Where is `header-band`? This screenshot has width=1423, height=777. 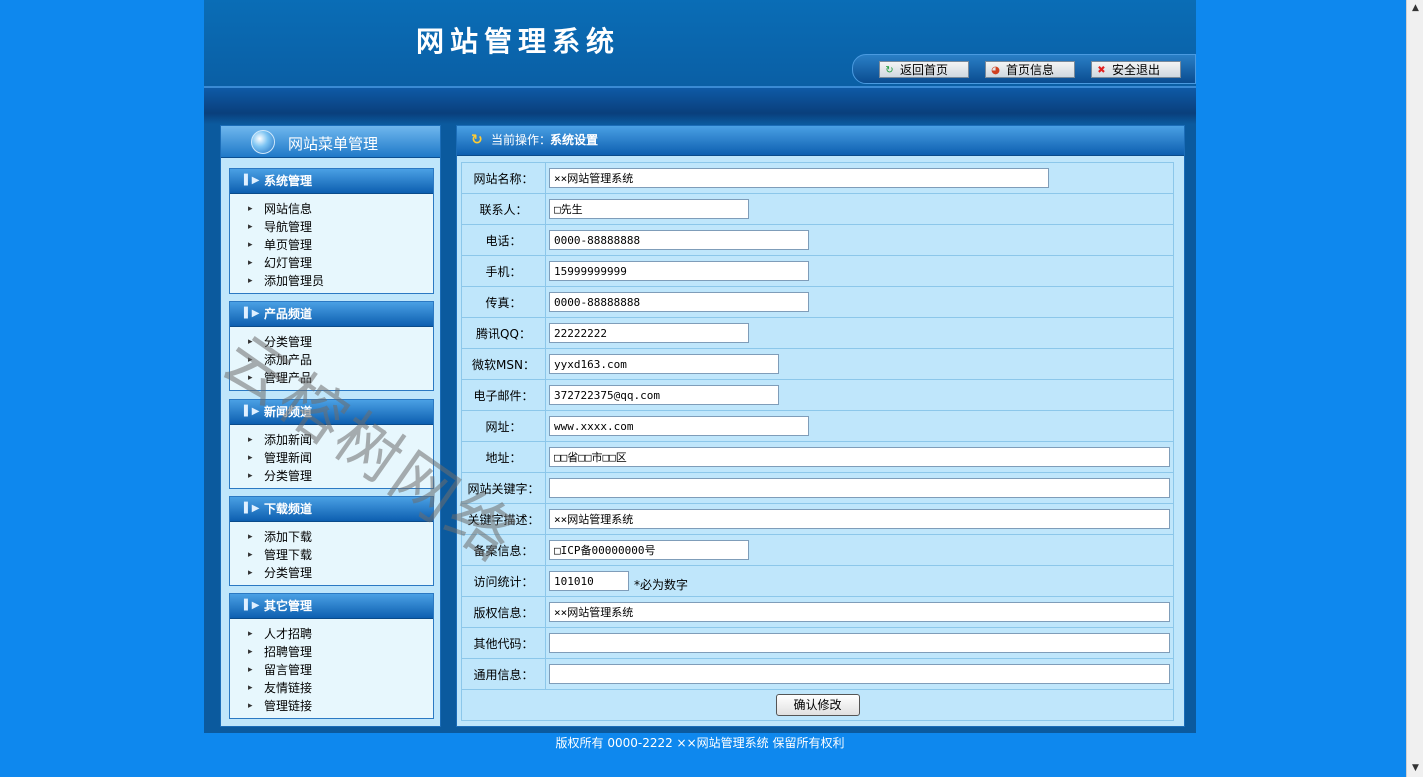 header-band is located at coordinates (700, 105).